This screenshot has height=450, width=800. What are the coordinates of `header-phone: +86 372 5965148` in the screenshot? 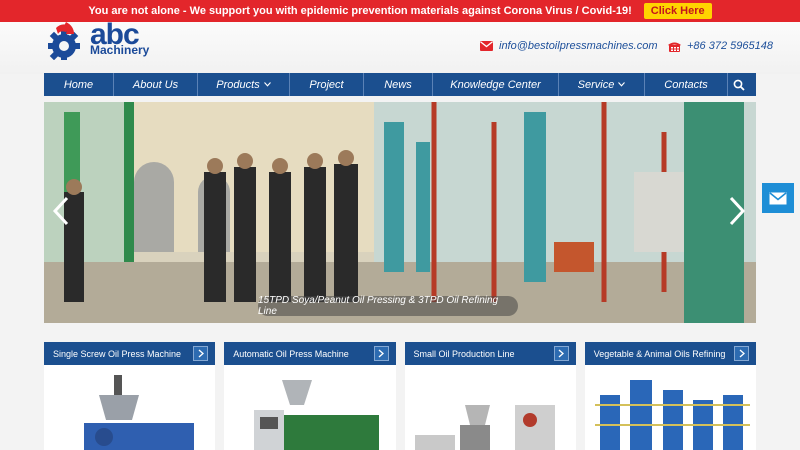 It's located at (720, 46).